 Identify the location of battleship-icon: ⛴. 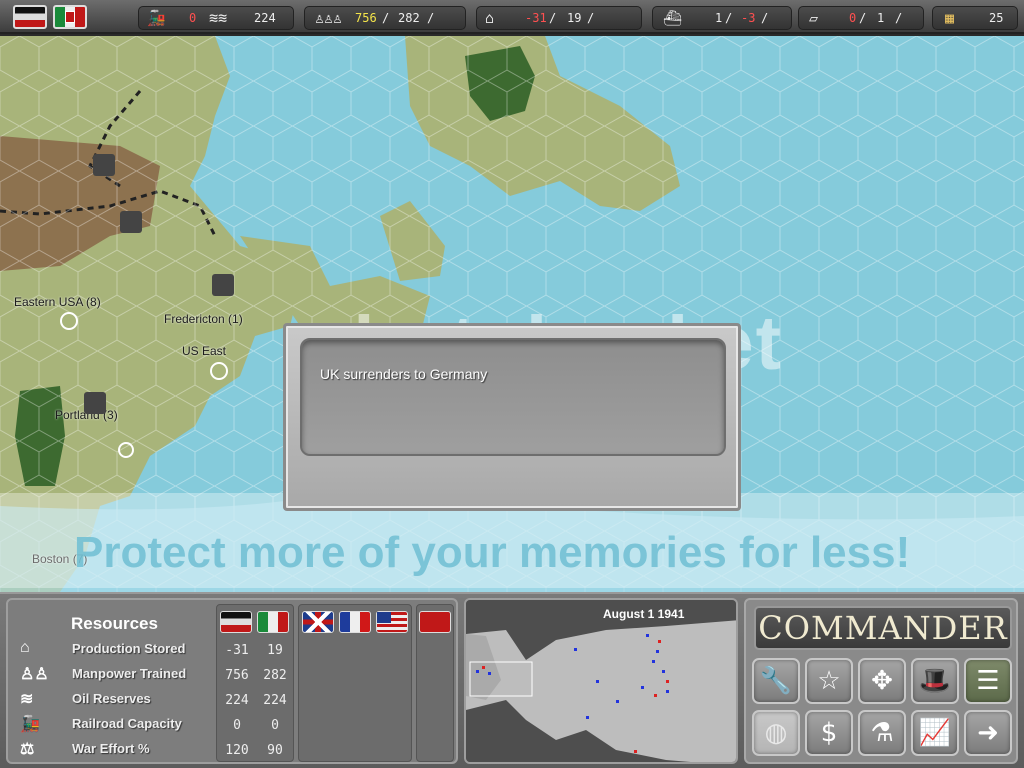
(673, 18).